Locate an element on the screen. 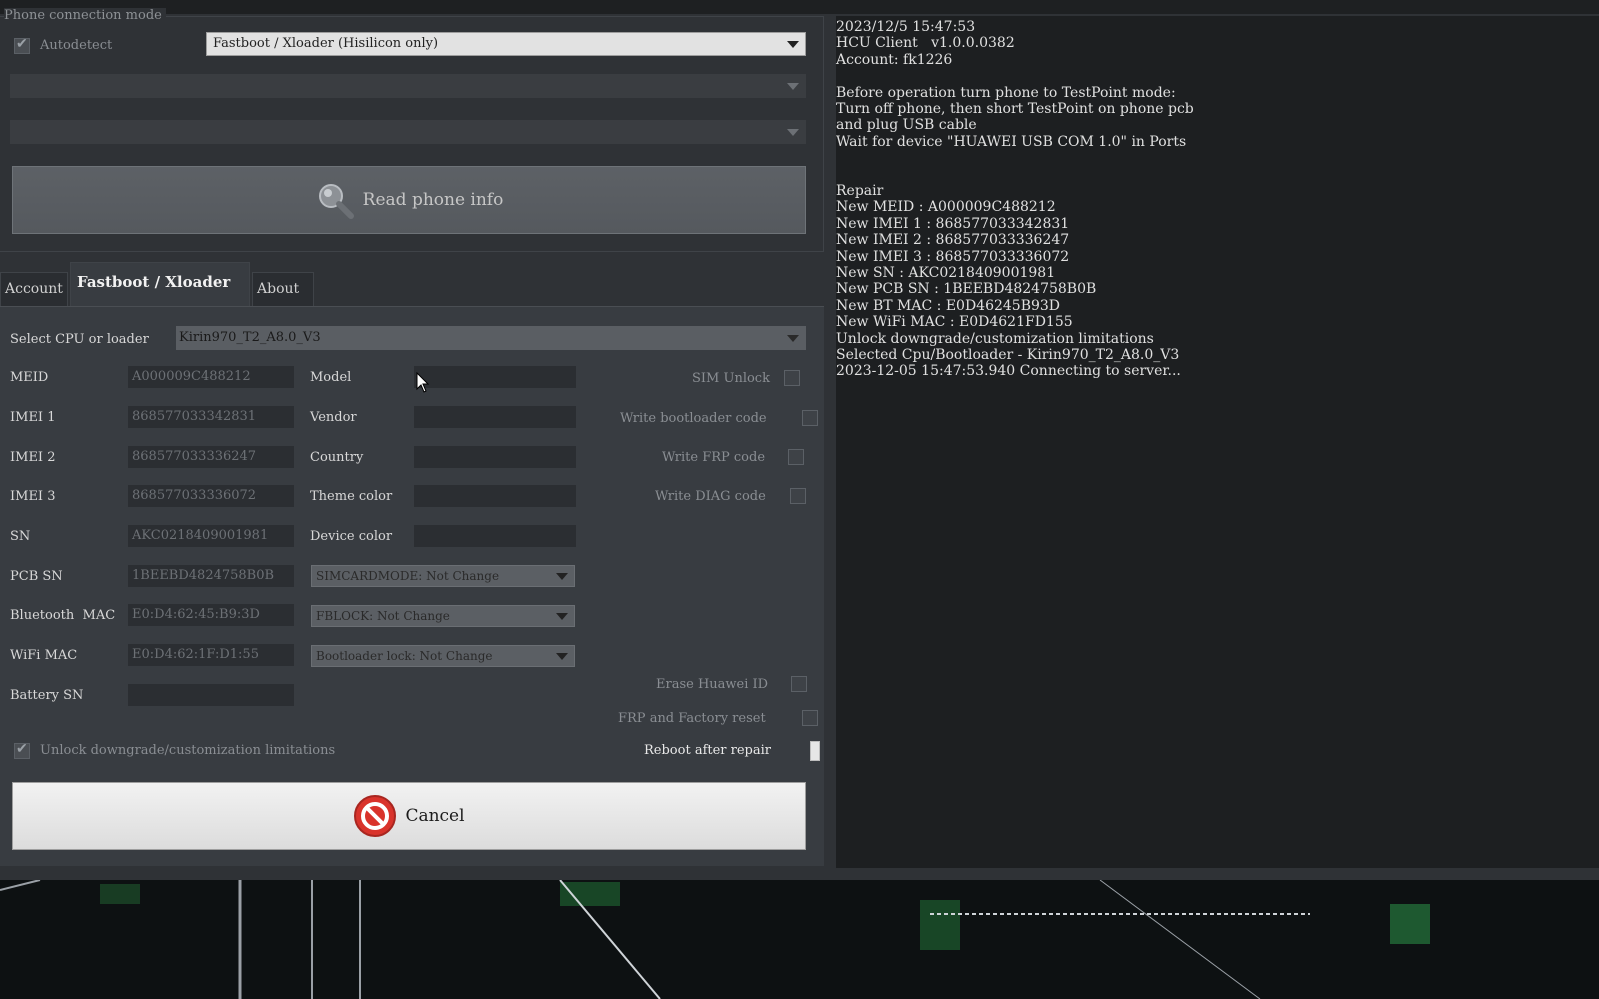 The height and width of the screenshot is (999, 1599). wifi-mac-label: WiFi MAC is located at coordinates (44, 655).